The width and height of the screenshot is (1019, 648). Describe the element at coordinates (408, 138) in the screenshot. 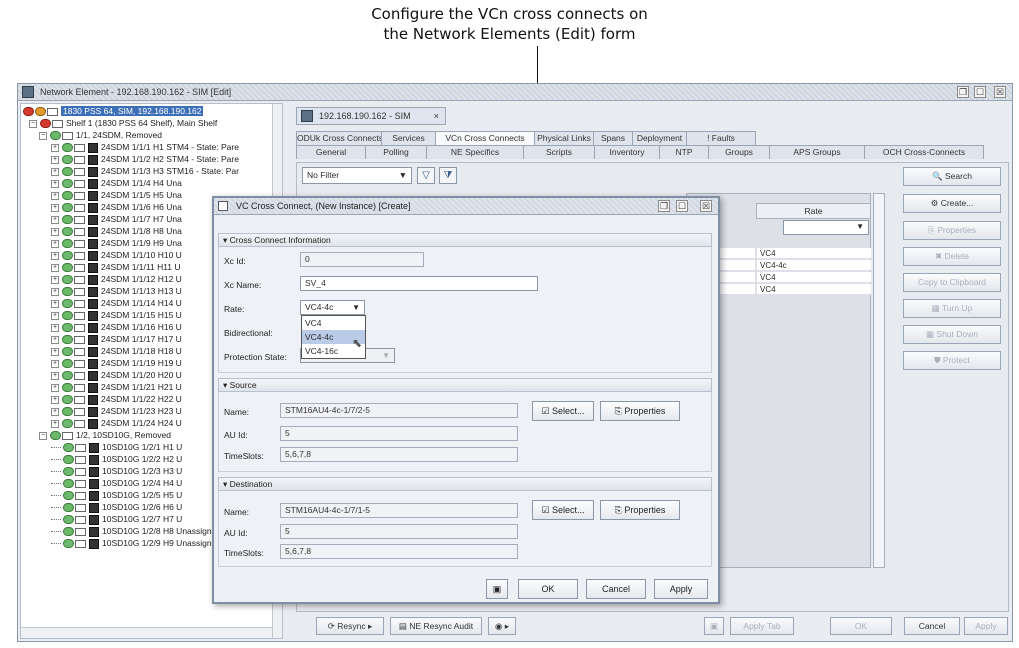

I see `tab-tabs_row1-1: Services` at that location.